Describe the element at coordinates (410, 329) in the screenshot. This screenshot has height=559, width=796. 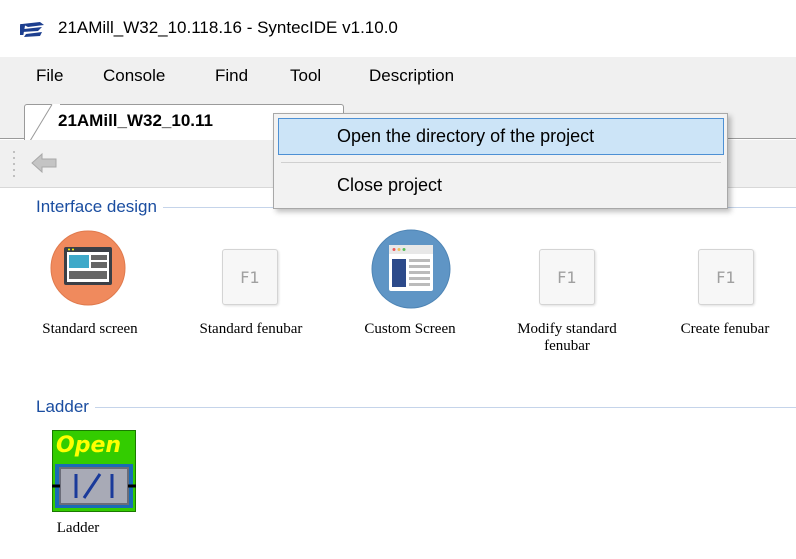
I see `label-custom-screen: Custom Screen` at that location.